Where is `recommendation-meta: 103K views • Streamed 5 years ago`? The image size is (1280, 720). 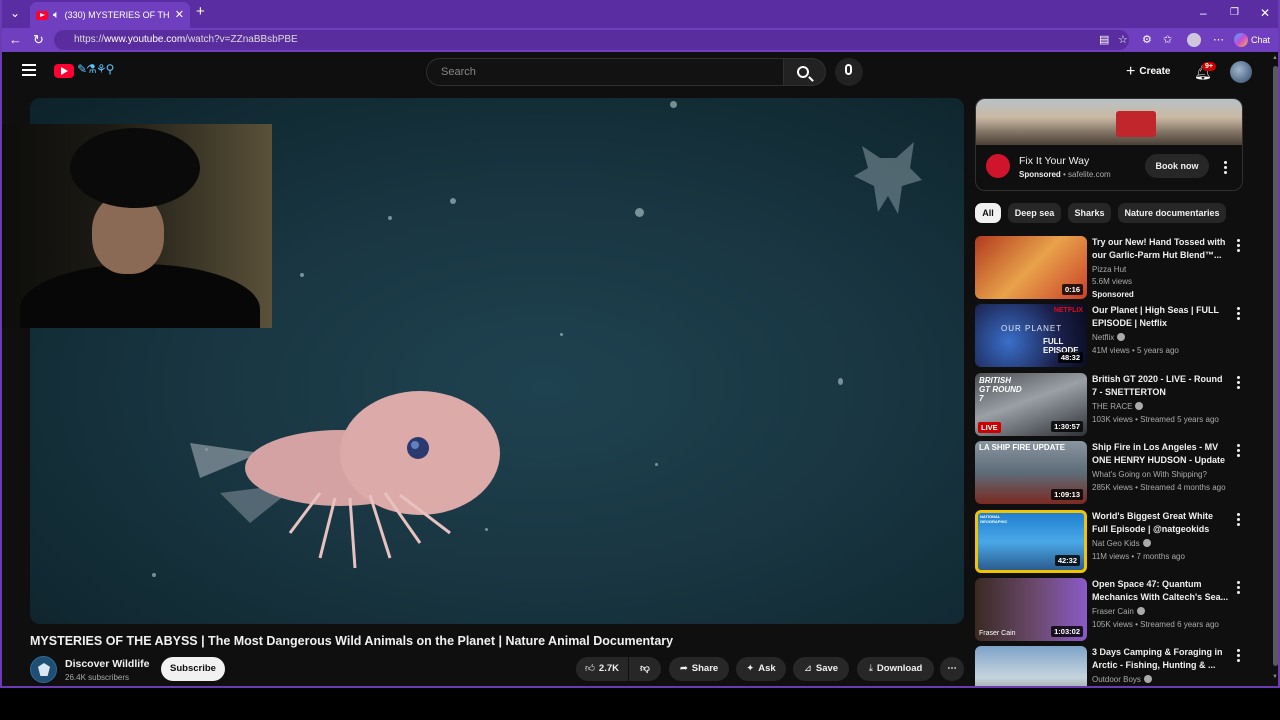 recommendation-meta: 103K views • Streamed 5 years ago is located at coordinates (1155, 419).